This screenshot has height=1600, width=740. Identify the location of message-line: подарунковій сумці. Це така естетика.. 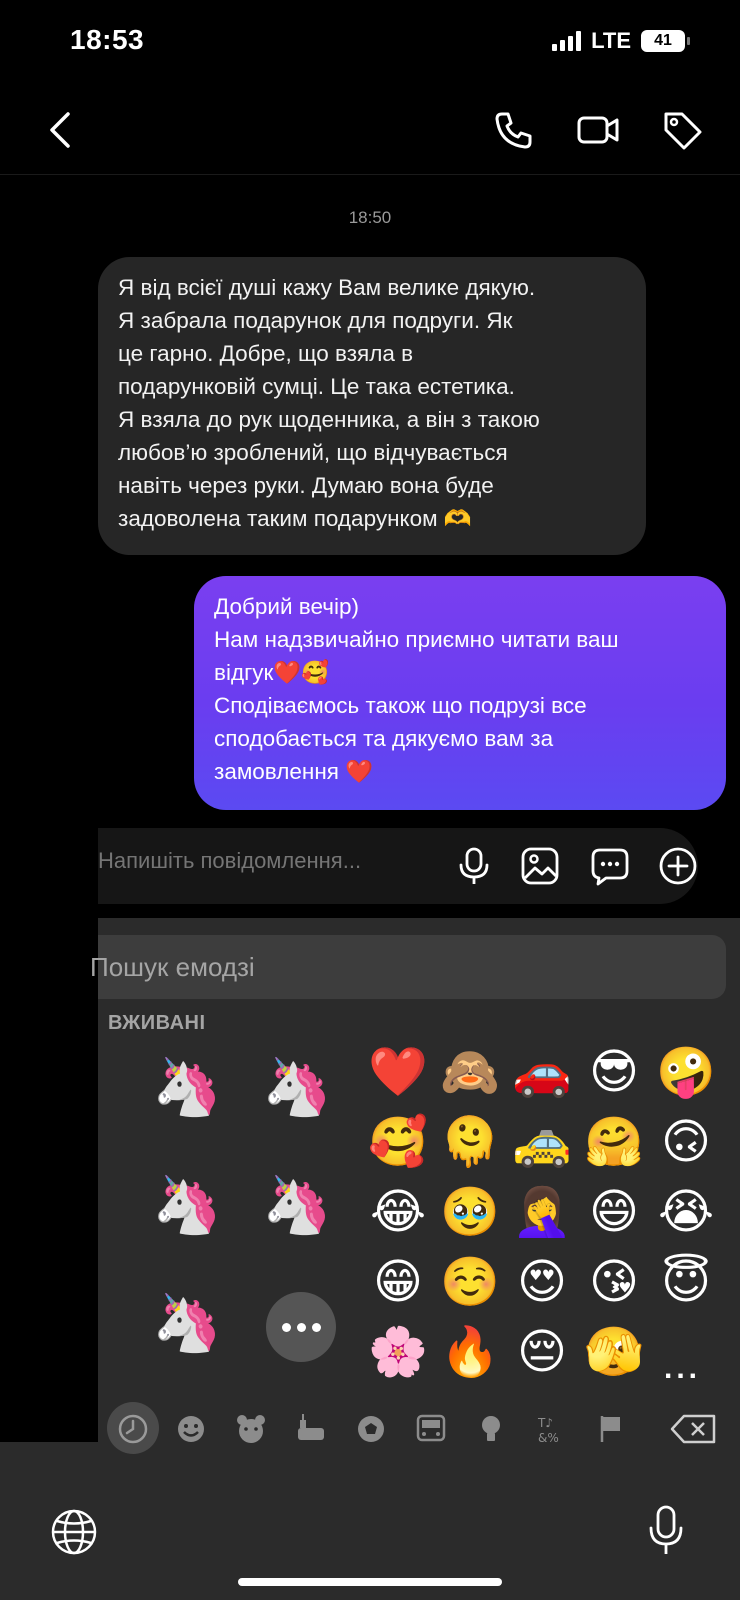
(316, 386).